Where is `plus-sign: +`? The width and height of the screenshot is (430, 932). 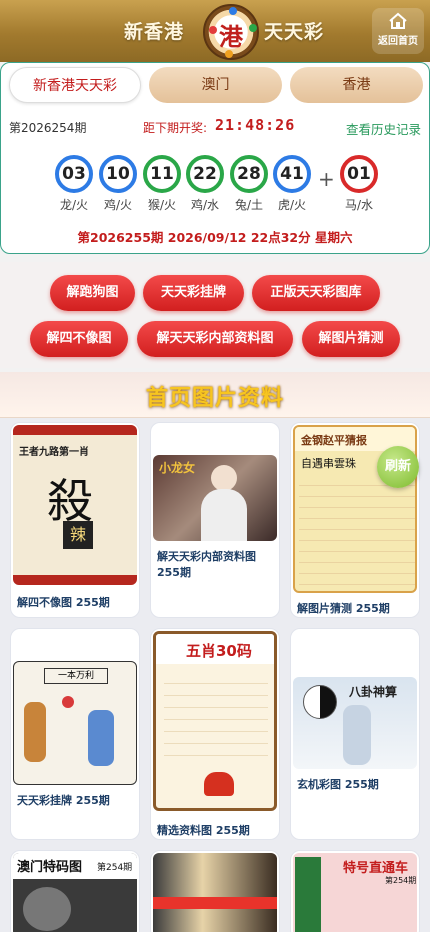 plus-sign: + is located at coordinates (326, 179).